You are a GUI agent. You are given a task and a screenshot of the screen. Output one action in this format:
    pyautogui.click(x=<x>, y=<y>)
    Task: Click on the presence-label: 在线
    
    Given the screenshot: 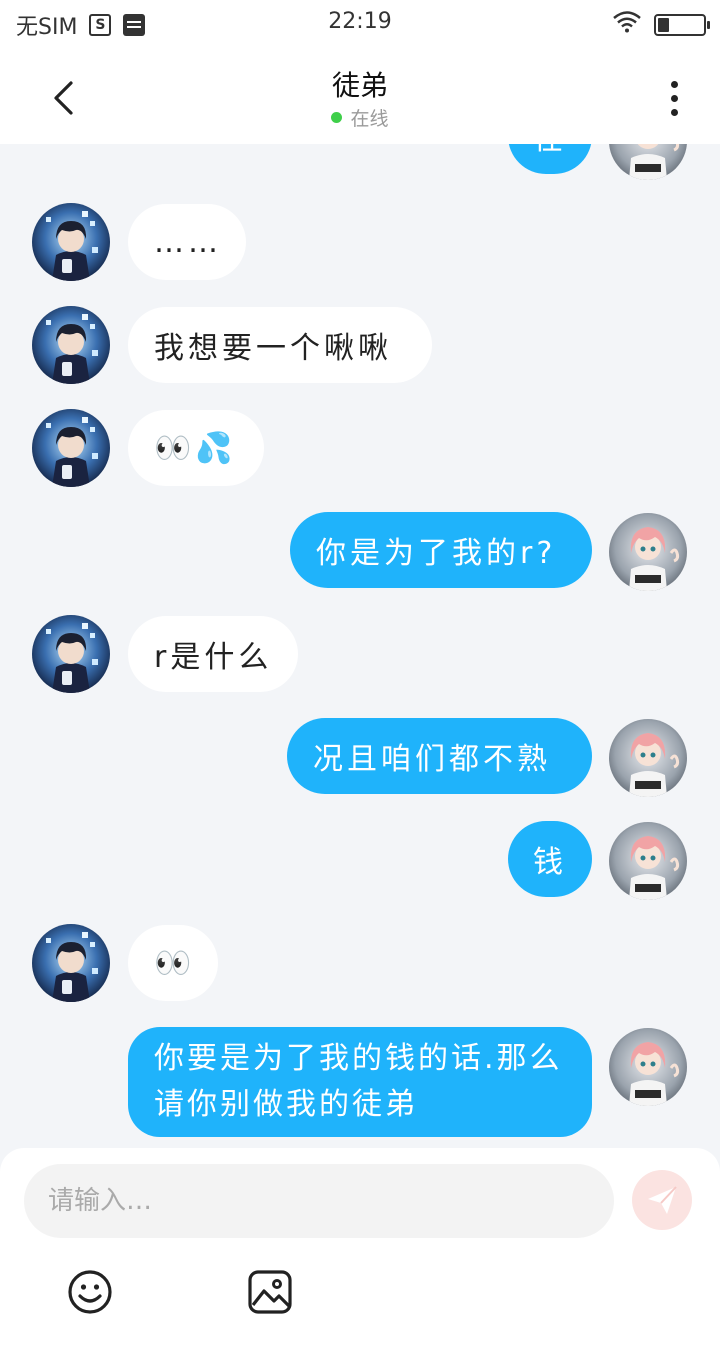 What is the action you would take?
    pyautogui.click(x=369, y=119)
    